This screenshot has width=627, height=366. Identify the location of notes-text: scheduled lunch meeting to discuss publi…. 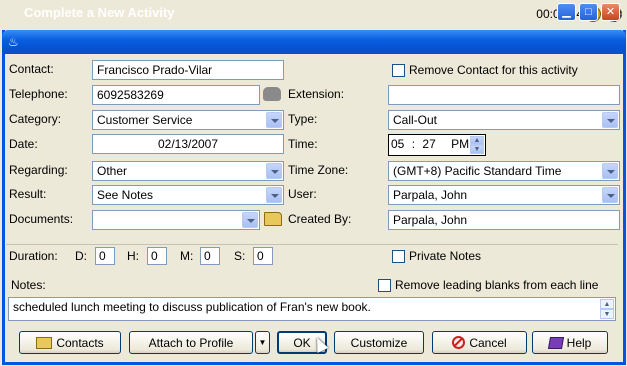
(192, 307).